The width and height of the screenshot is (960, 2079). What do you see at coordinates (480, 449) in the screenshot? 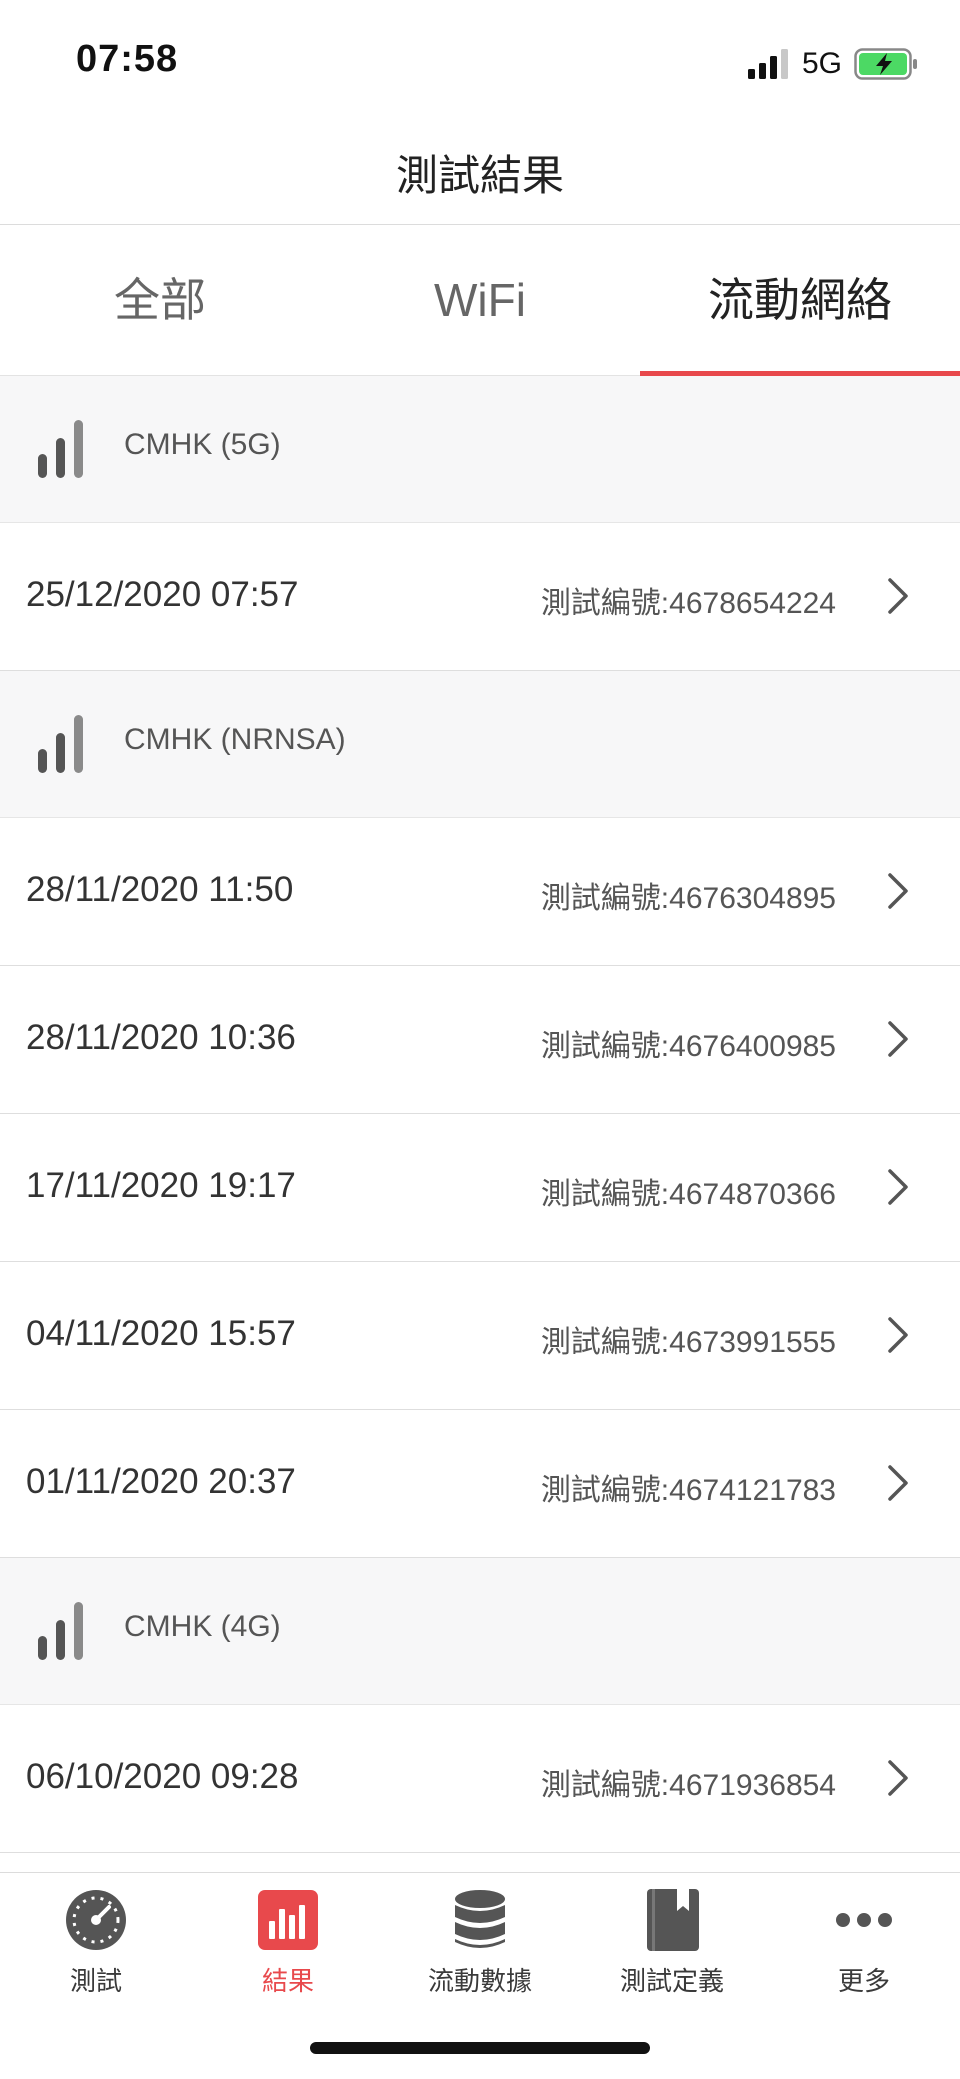
I see `group-header-5g: CMHK (5G)` at bounding box center [480, 449].